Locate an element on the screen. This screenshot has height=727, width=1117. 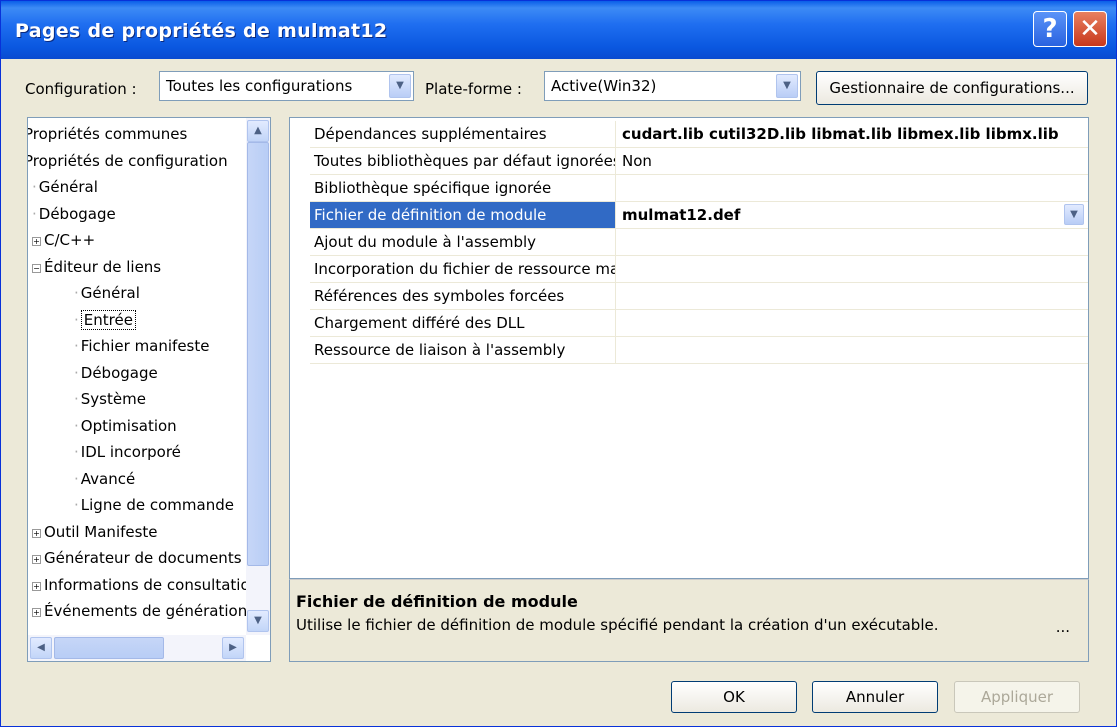
tree-item: · Fichier manifeste is located at coordinates (141, 346).